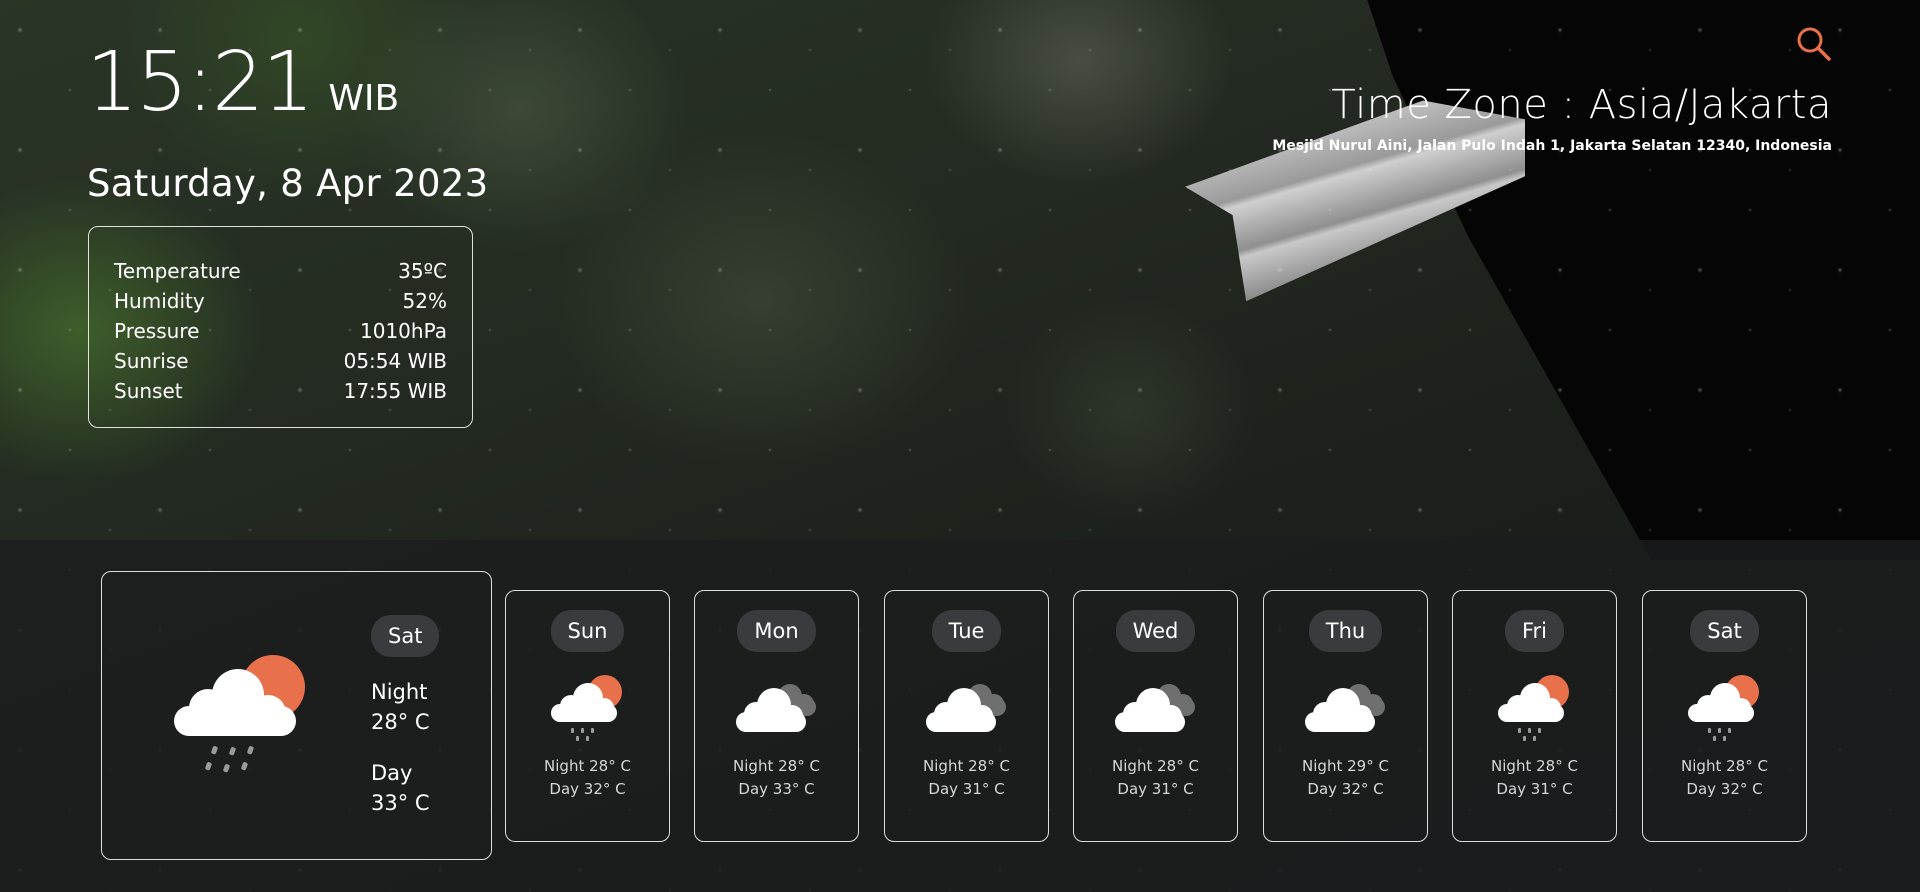 The width and height of the screenshot is (1920, 892). Describe the element at coordinates (1345, 778) in the screenshot. I see `forecast-temps: Night 29° C Day 32° C` at that location.